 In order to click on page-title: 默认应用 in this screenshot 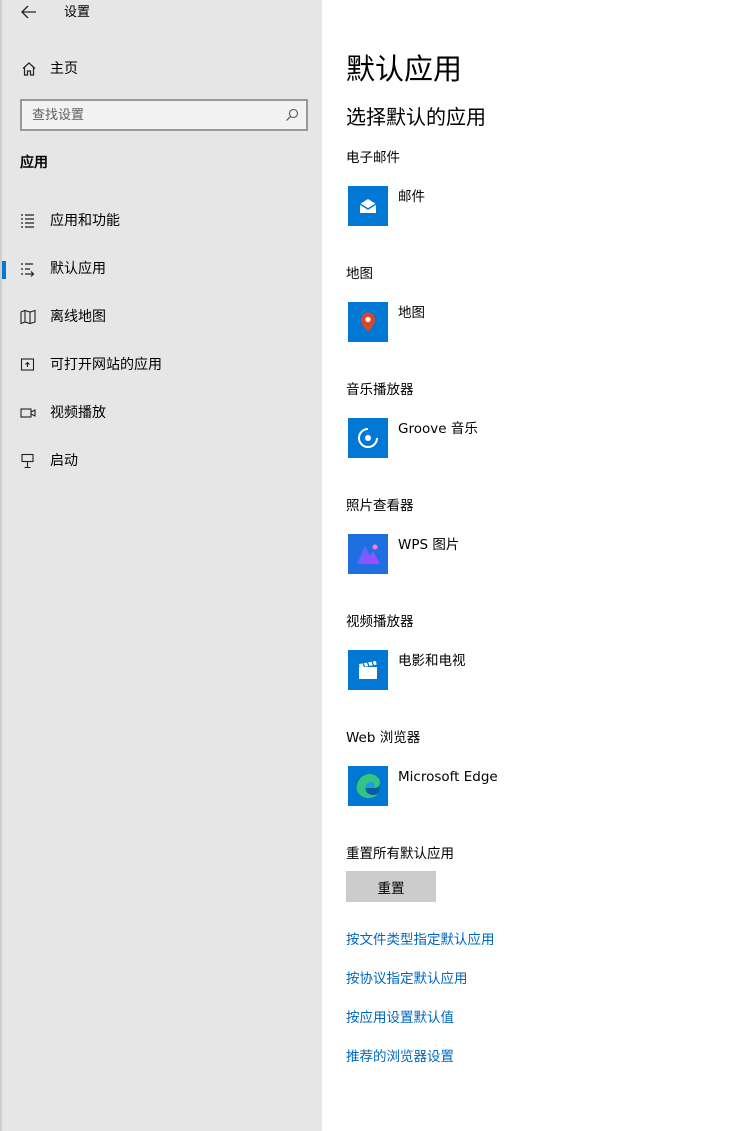, I will do `click(404, 69)`.